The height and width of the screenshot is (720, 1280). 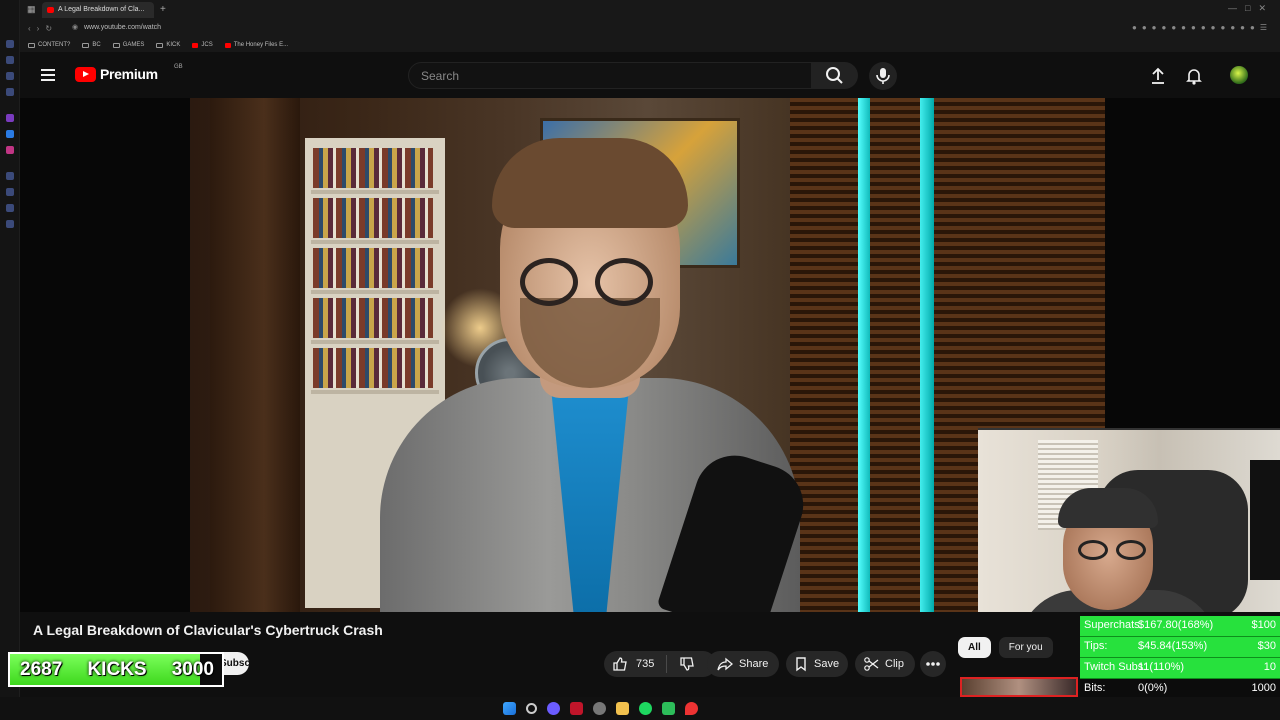 What do you see at coordinates (725, 664) in the screenshot?
I see `share-icon` at bounding box center [725, 664].